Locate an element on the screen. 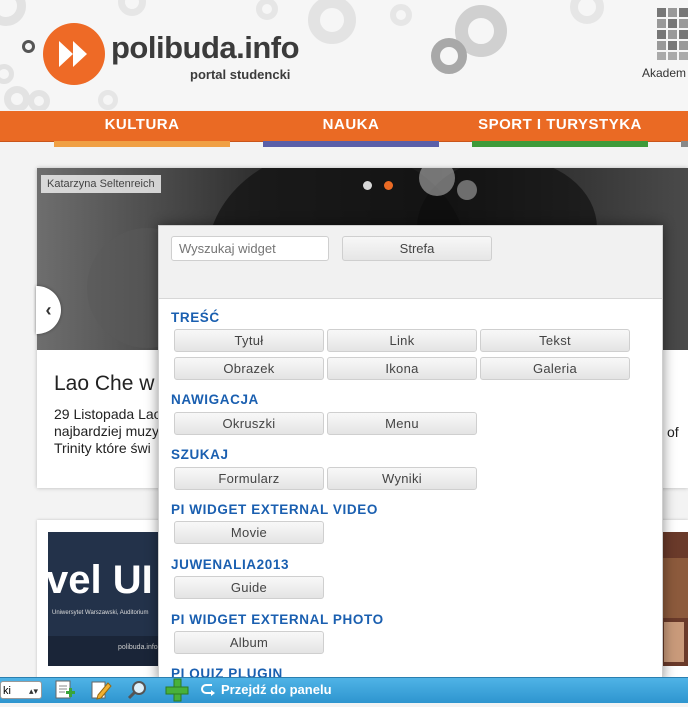 The height and width of the screenshot is (707, 688). widget-button-menu: Menu is located at coordinates (402, 423).